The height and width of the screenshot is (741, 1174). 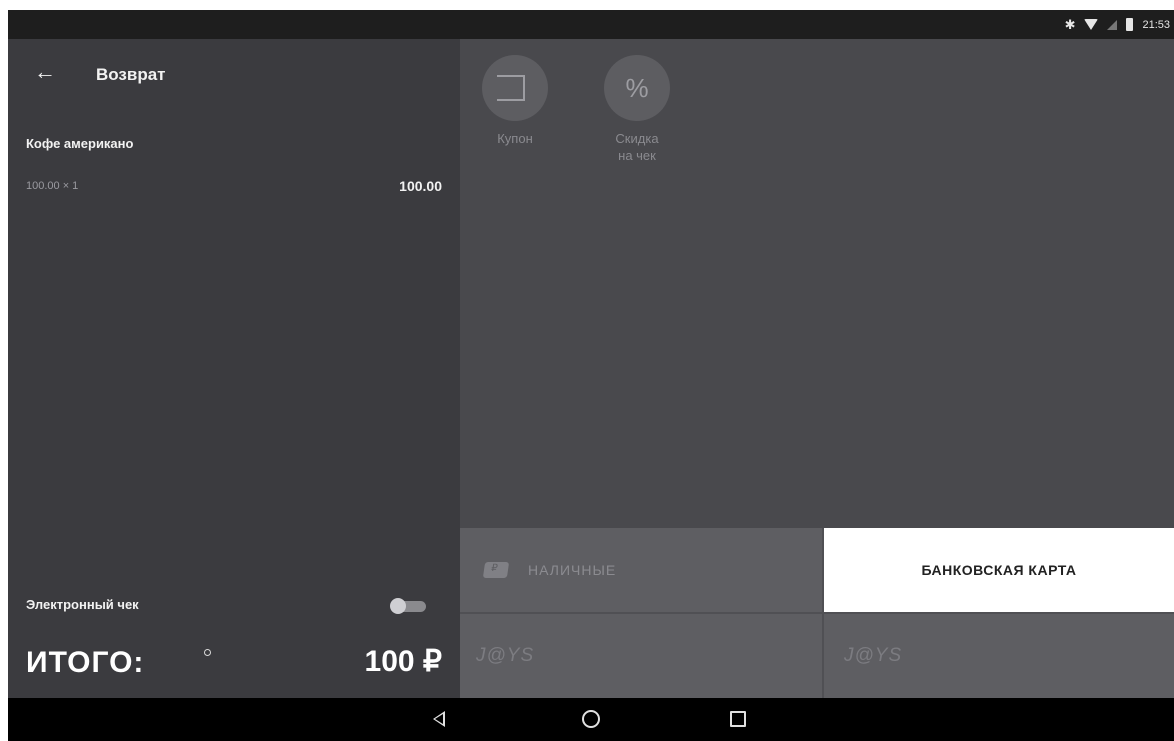 I want to click on back-arrow-icon: ←, so click(x=45, y=72).